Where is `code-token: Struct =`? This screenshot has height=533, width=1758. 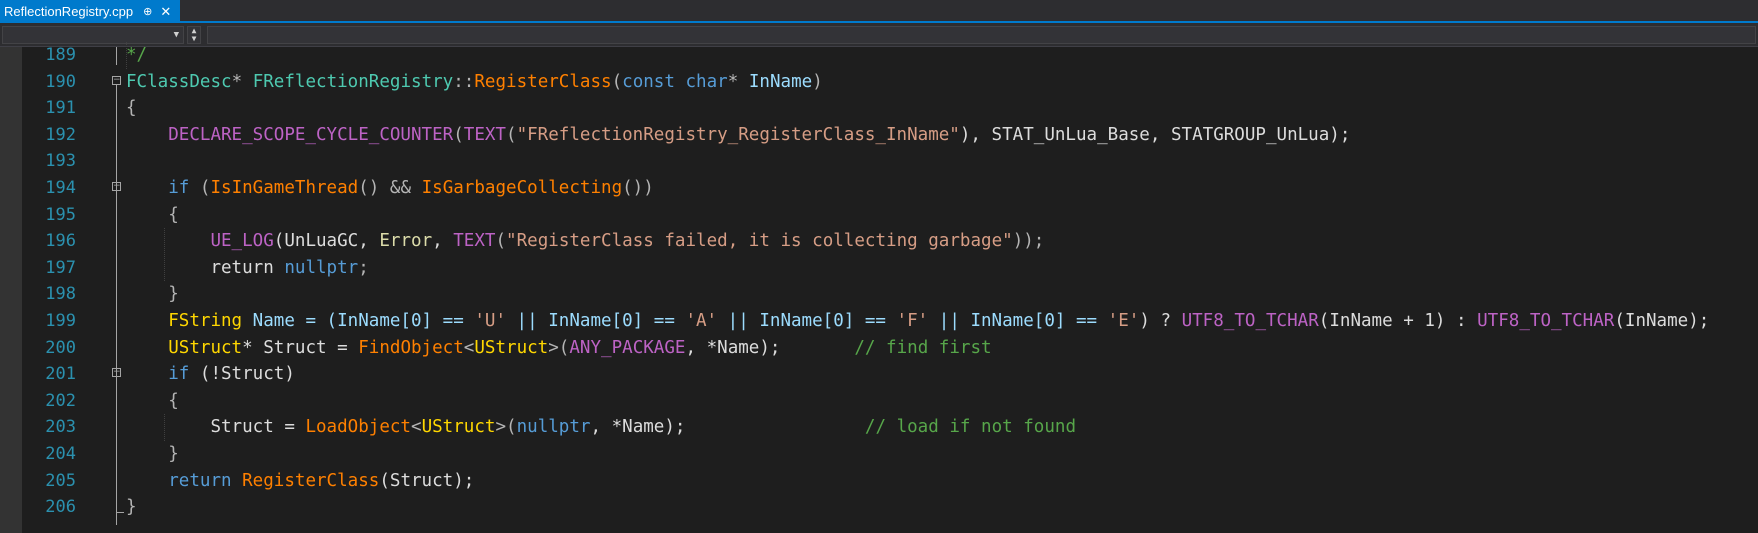
code-token: Struct = is located at coordinates (216, 427).